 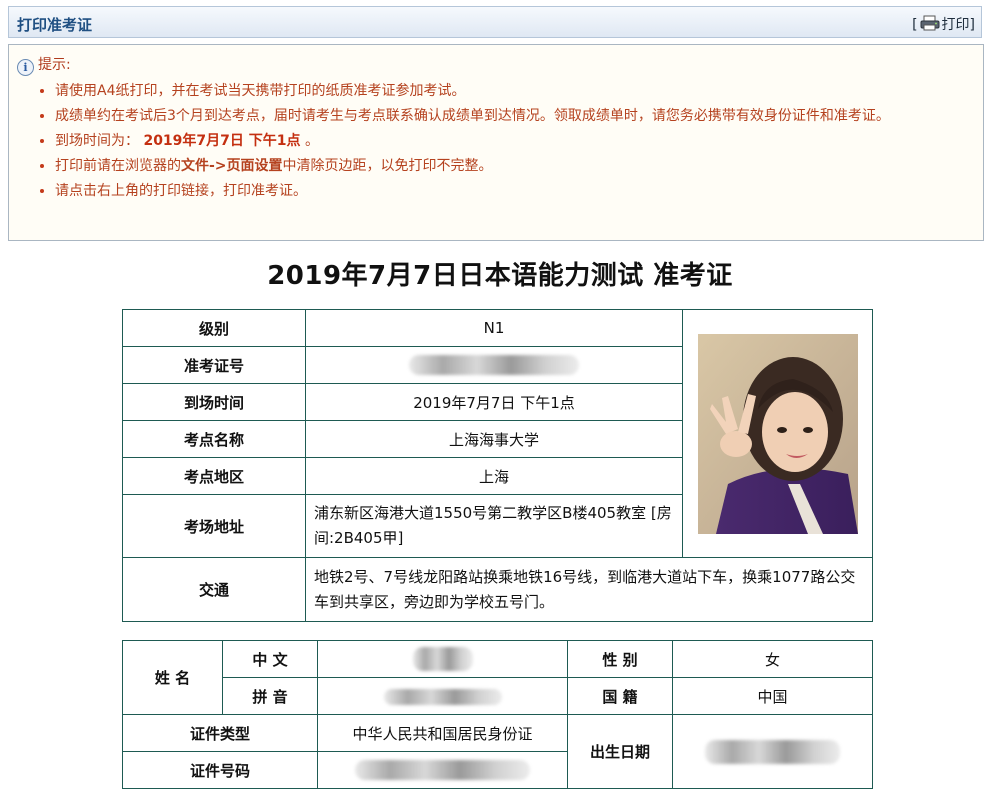 I want to click on birth-date-label: 出生日期, so click(x=620, y=751).